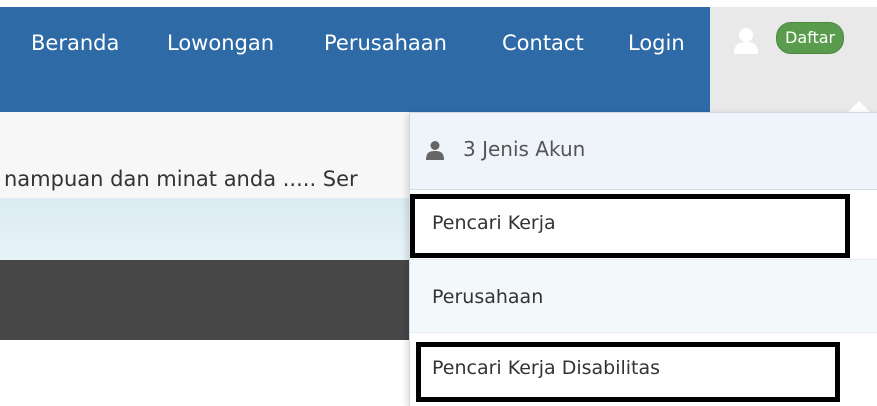  What do you see at coordinates (793, 59) in the screenshot?
I see `user-menu: Daftar` at bounding box center [793, 59].